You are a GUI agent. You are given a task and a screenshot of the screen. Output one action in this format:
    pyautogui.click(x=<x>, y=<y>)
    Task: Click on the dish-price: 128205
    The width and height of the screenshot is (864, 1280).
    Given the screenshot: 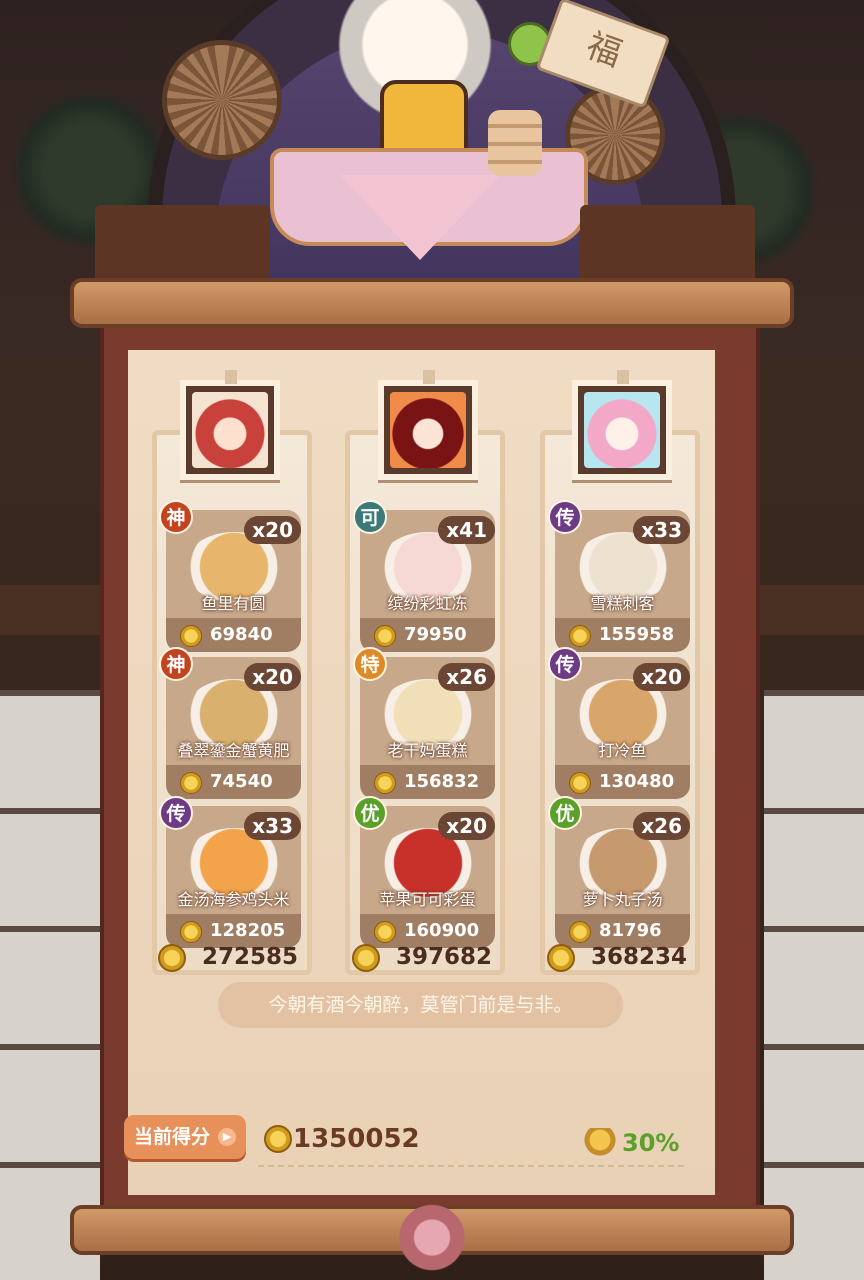 What is the action you would take?
    pyautogui.click(x=248, y=930)
    